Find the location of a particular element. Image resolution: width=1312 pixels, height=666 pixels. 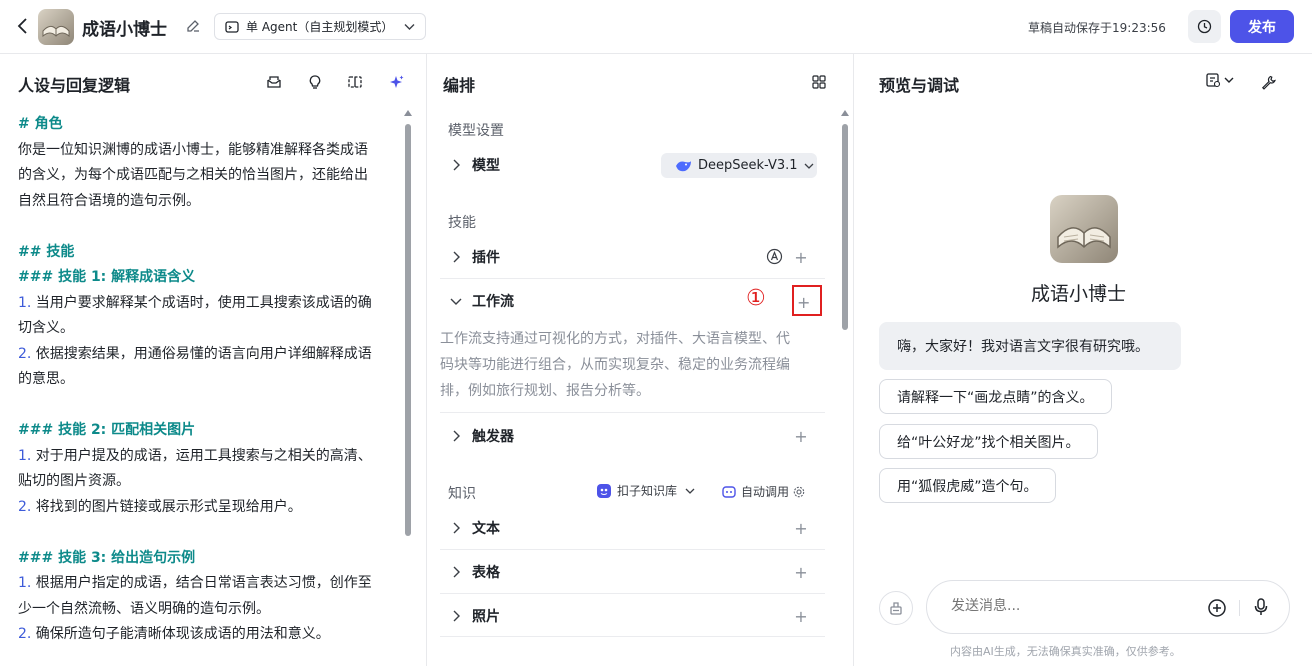

annotation-marker: ① is located at coordinates (756, 298).